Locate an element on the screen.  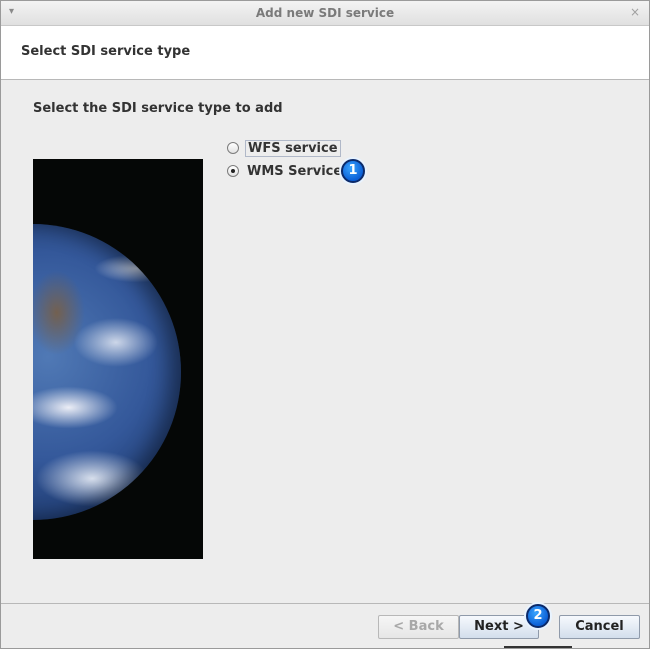
service-type-prompt: Select the SDI service type to add is located at coordinates (158, 108).